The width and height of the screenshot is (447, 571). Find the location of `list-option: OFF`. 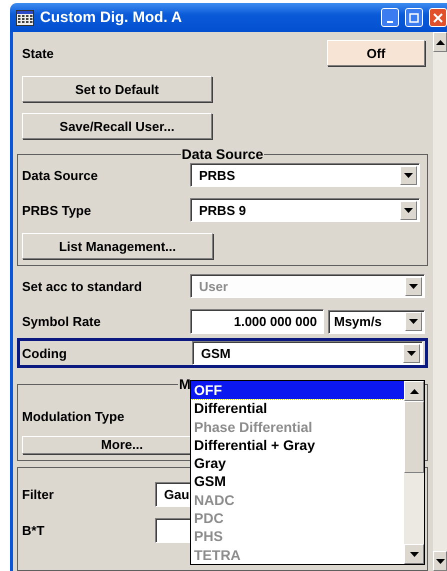

list-option: OFF is located at coordinates (297, 390).